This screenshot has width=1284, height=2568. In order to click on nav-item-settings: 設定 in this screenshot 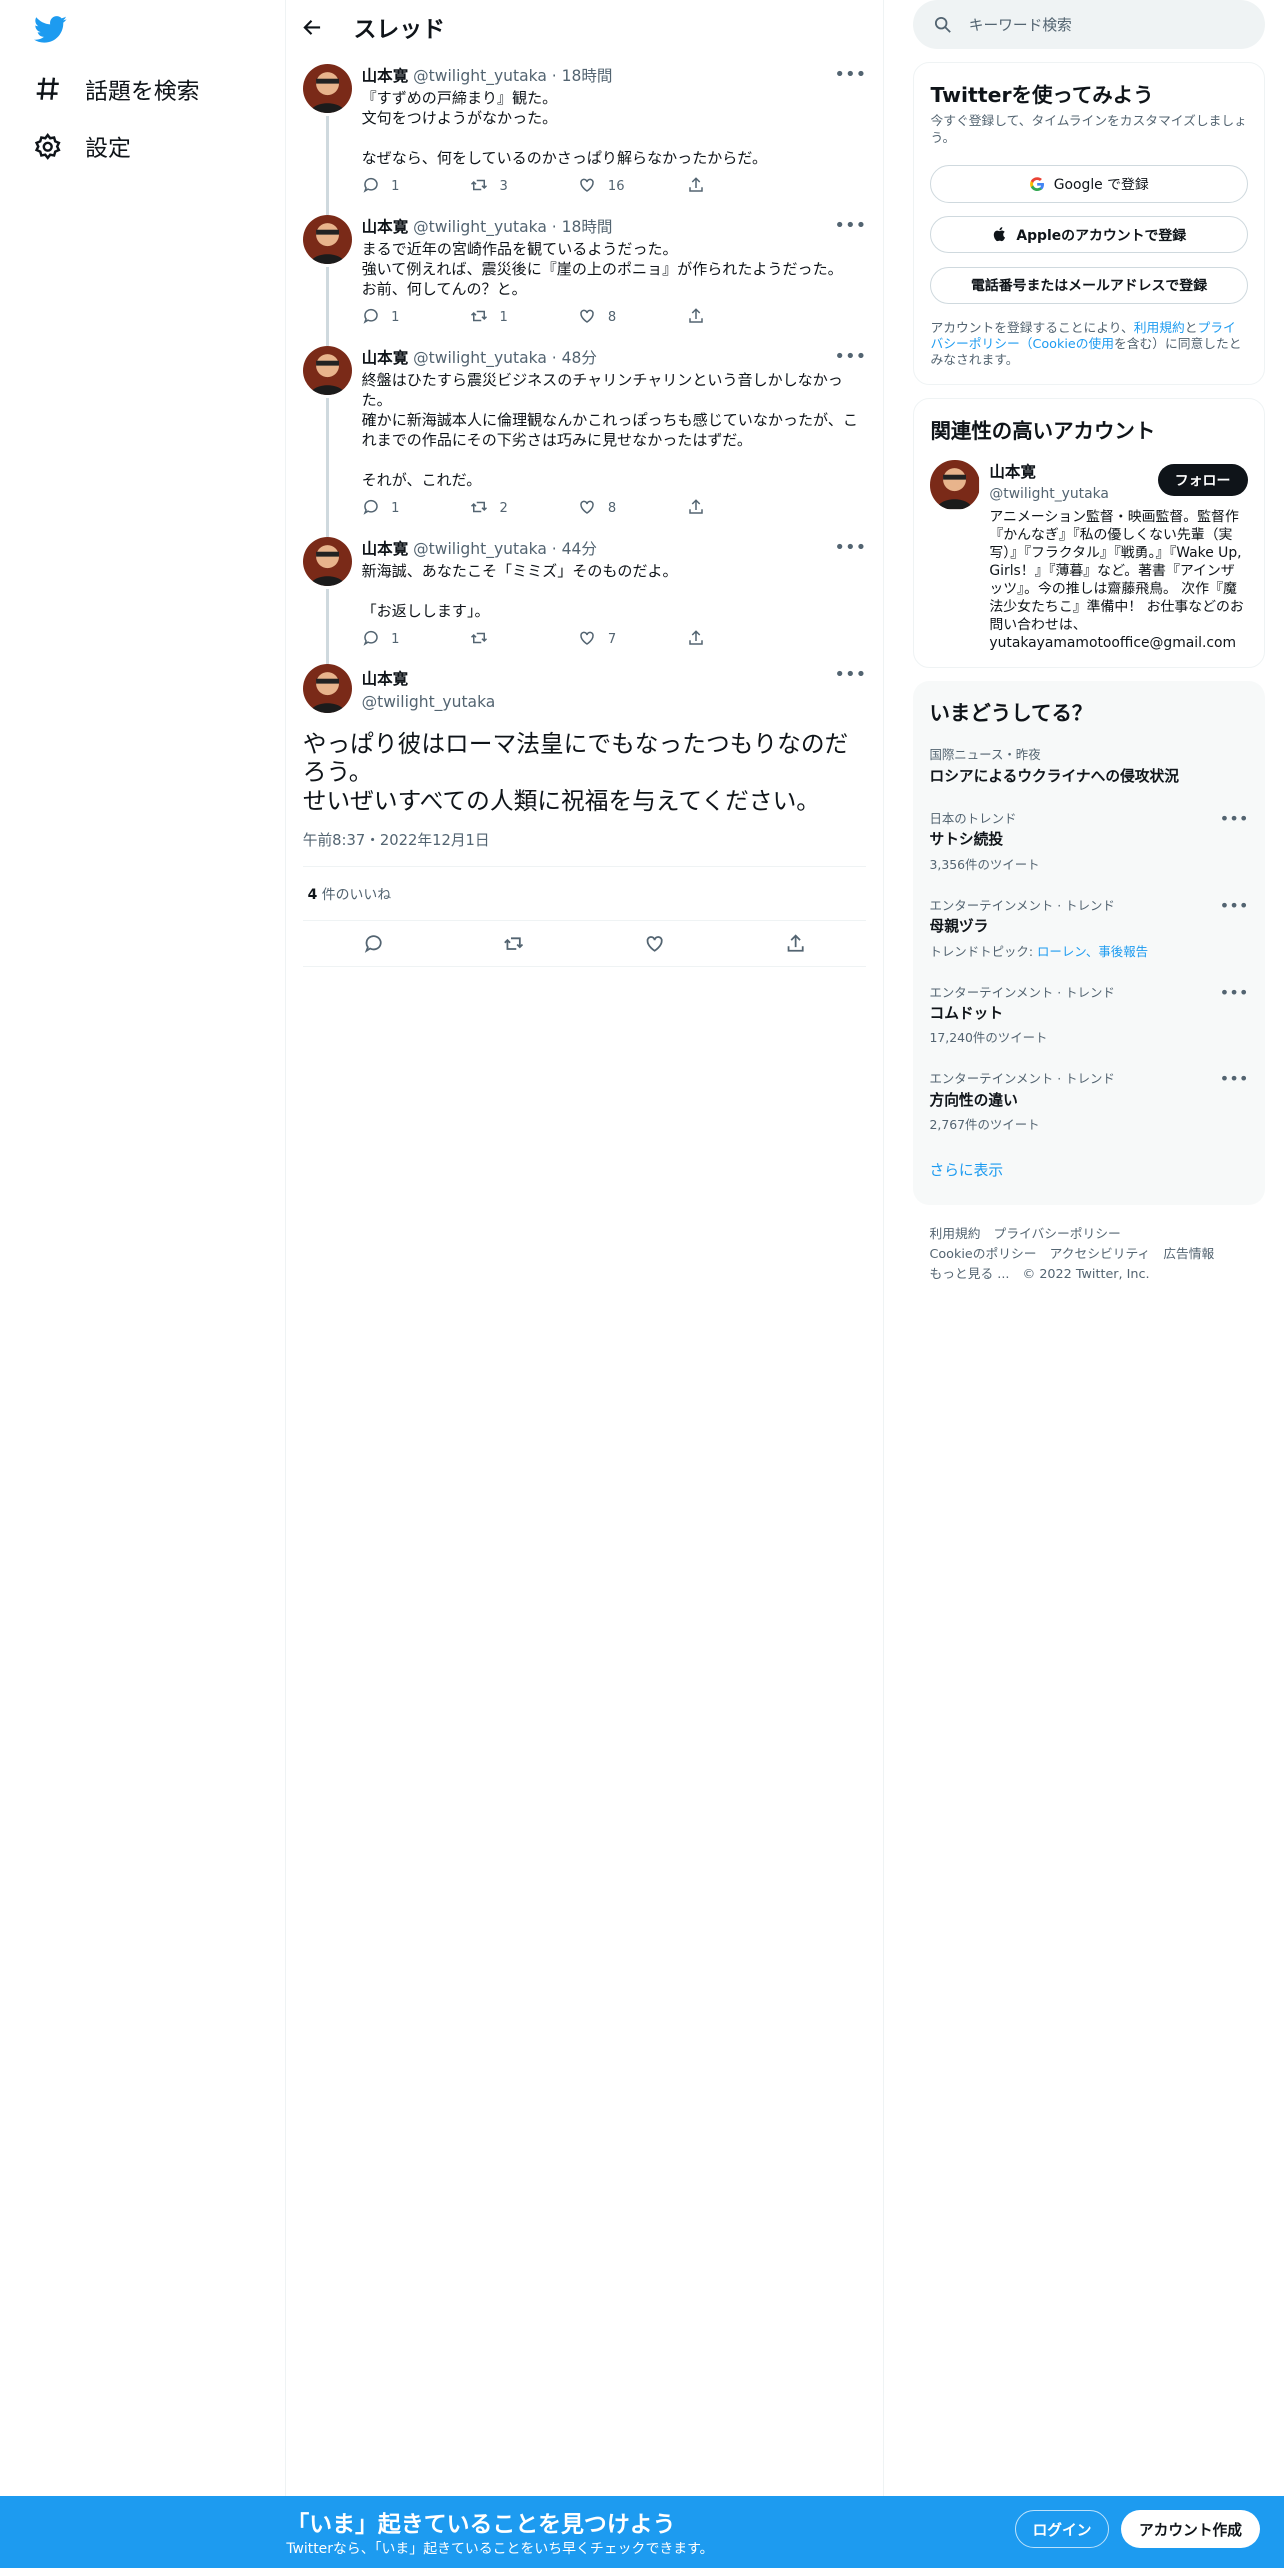, I will do `click(82, 146)`.